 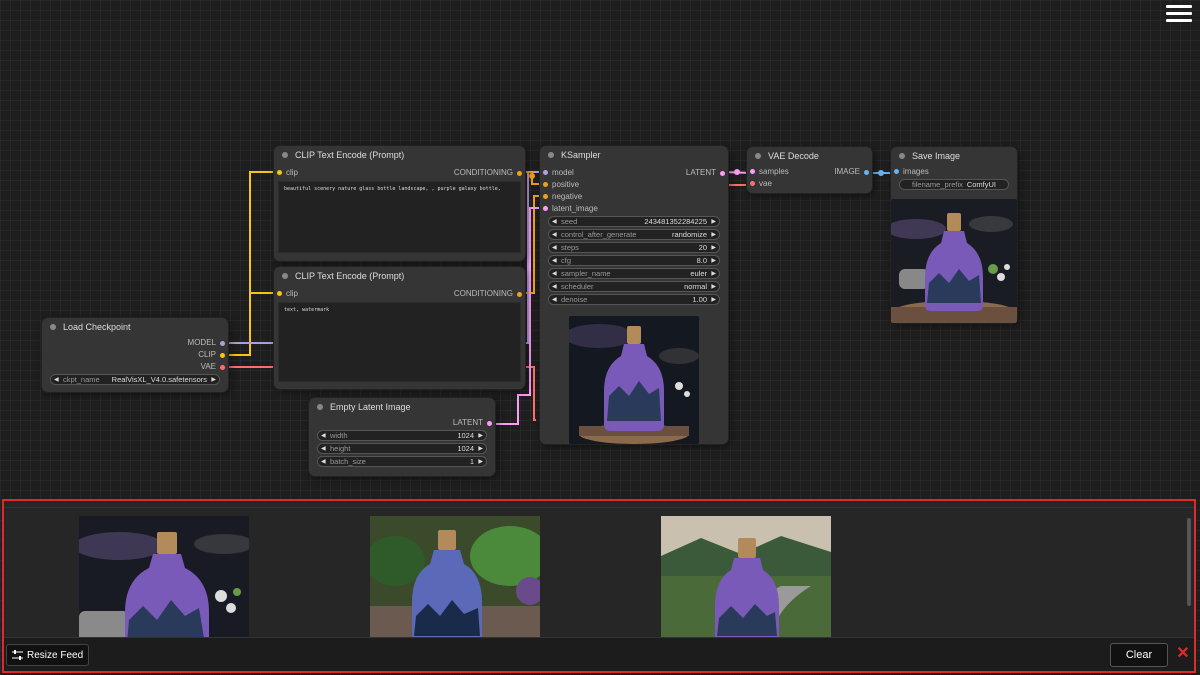 I want to click on input-slot-positive: positive, so click(x=559, y=184).